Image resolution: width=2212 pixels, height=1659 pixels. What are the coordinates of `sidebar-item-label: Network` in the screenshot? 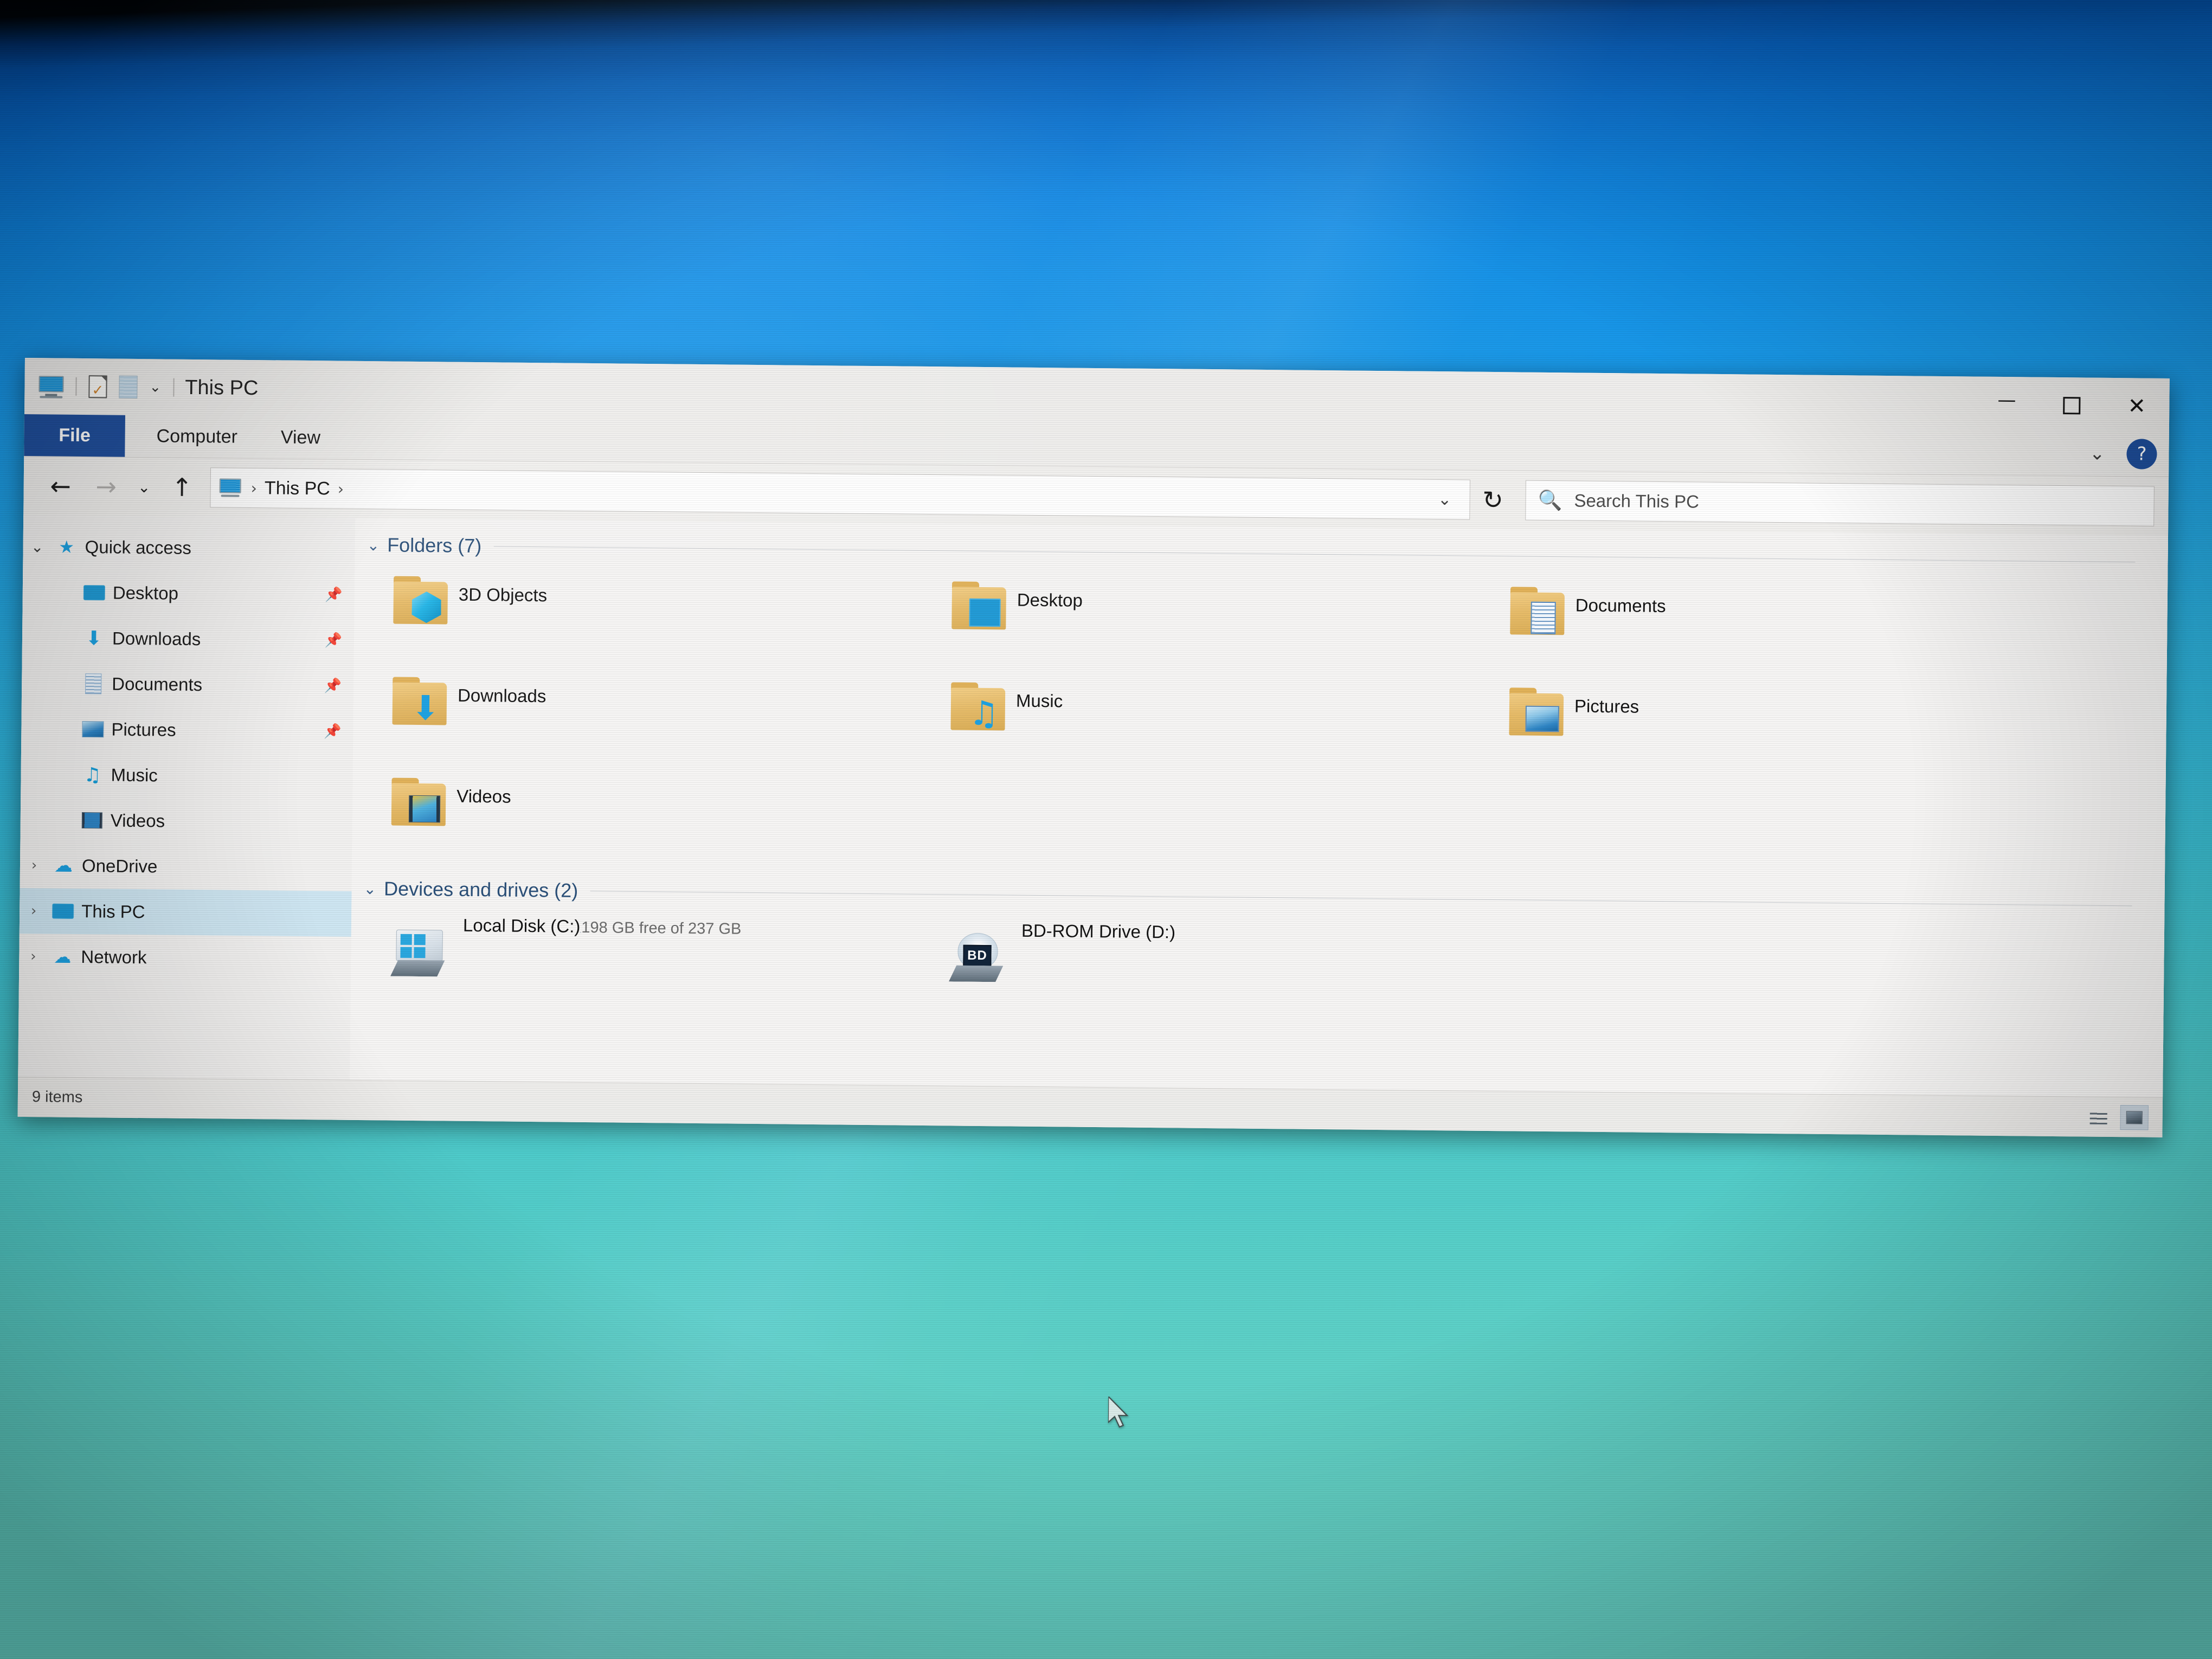 It's located at (114, 957).